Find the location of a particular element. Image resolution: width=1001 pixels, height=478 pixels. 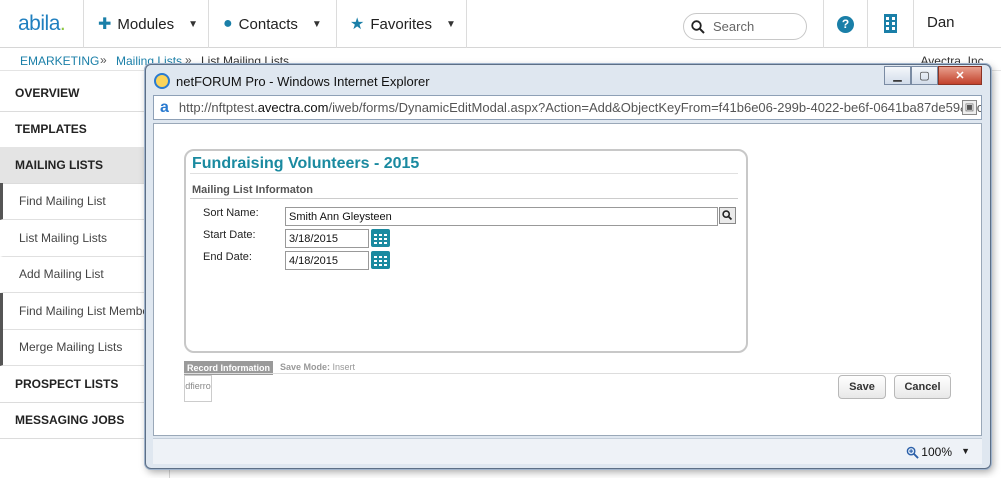

window-title-bar: netFORUM Pro - Windows Internet Explorer is located at coordinates (292, 81).